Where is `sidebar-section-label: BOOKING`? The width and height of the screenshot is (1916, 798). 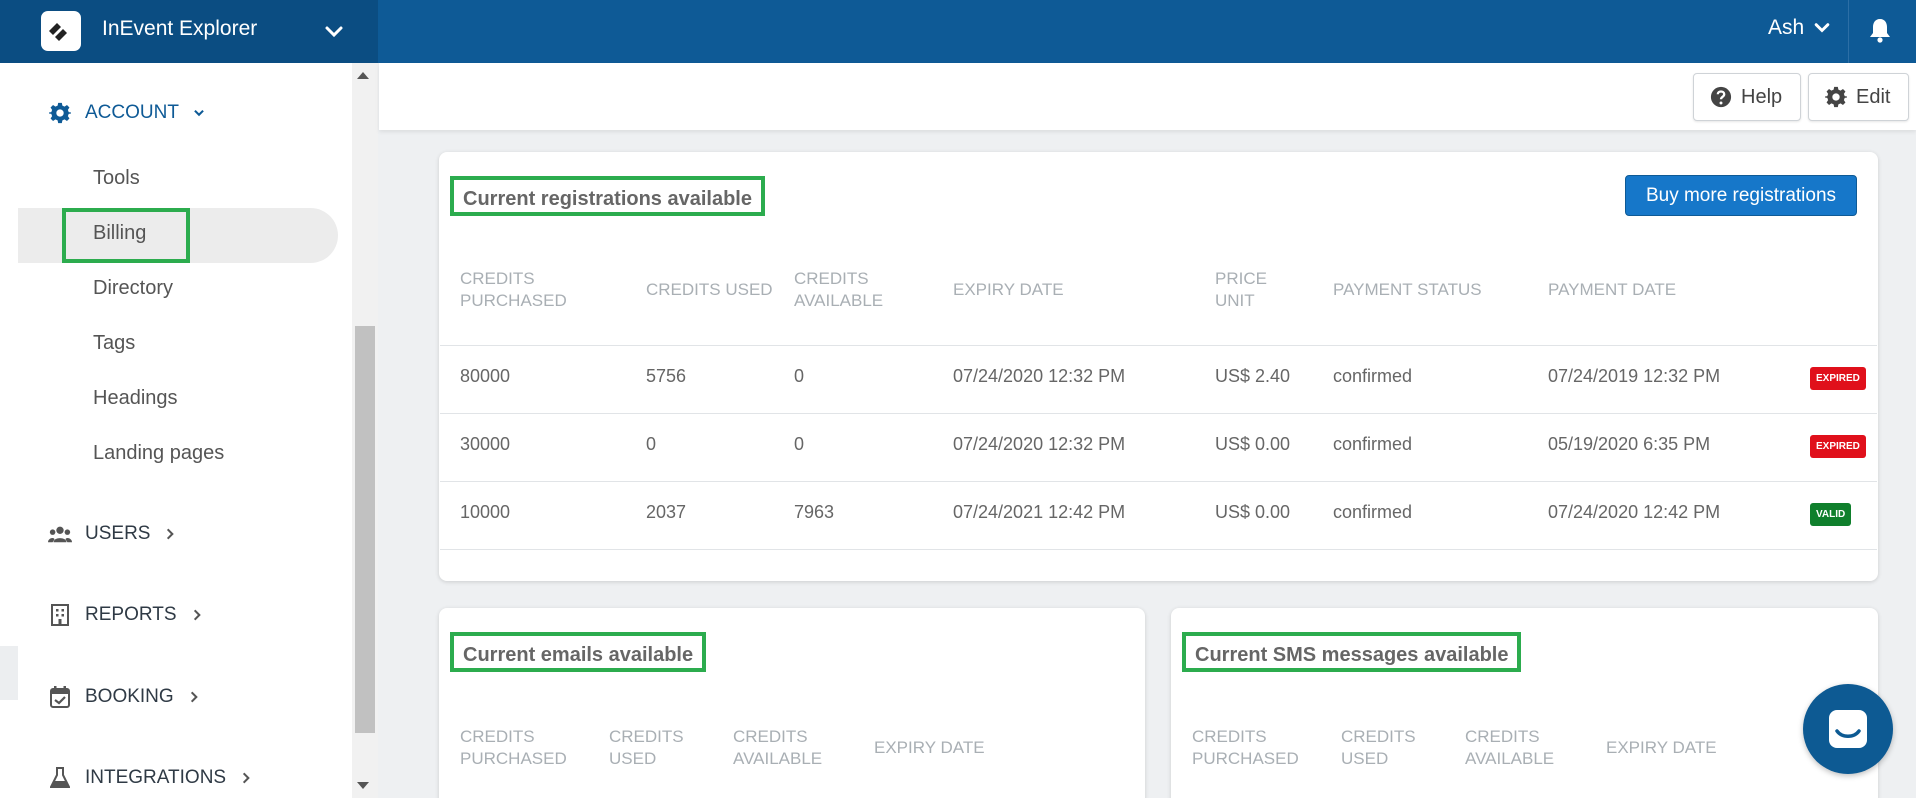
sidebar-section-label: BOOKING is located at coordinates (129, 696).